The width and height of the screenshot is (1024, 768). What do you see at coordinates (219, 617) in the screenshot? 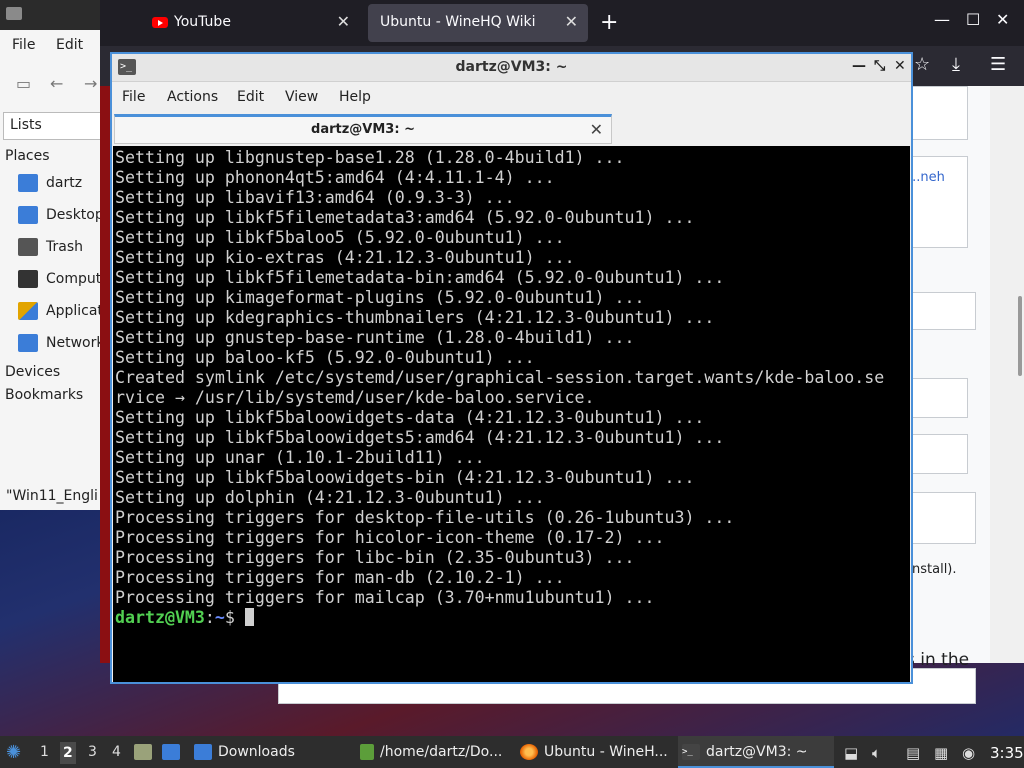
I see `prompt-path: ~` at bounding box center [219, 617].